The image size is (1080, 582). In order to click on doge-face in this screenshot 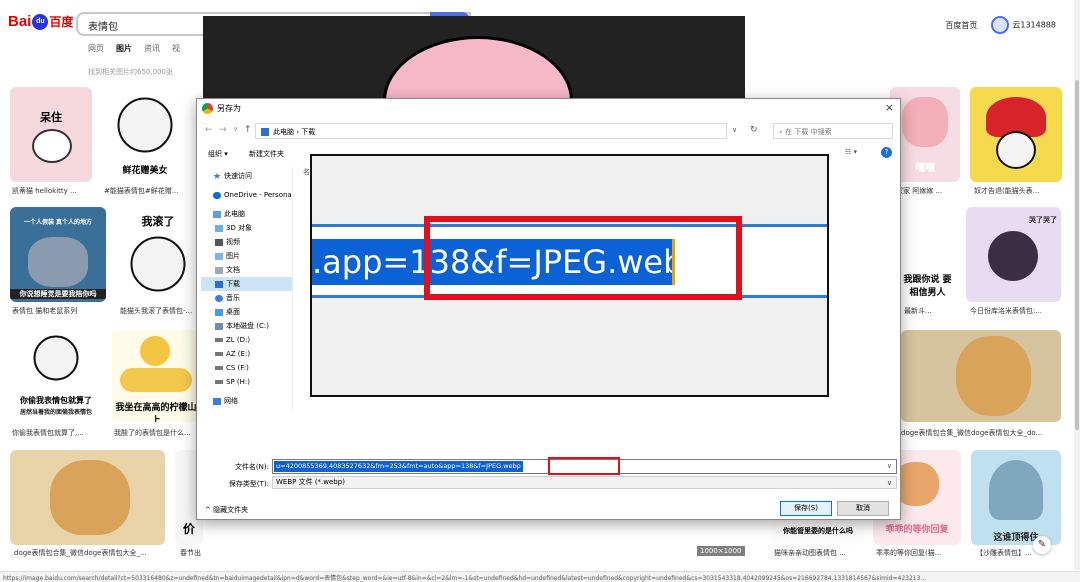, I will do `click(90, 497)`.